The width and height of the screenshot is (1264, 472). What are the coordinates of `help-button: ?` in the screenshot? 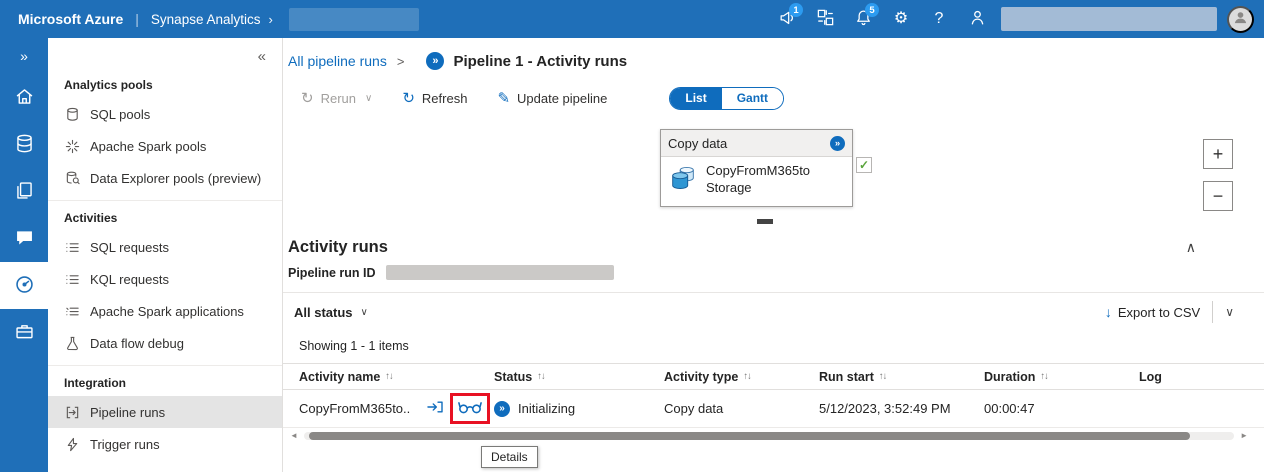 It's located at (939, 19).